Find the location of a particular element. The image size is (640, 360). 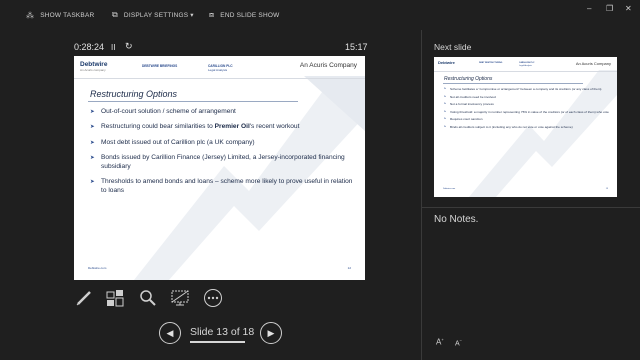

next-slide-button: ▶ is located at coordinates (271, 333).